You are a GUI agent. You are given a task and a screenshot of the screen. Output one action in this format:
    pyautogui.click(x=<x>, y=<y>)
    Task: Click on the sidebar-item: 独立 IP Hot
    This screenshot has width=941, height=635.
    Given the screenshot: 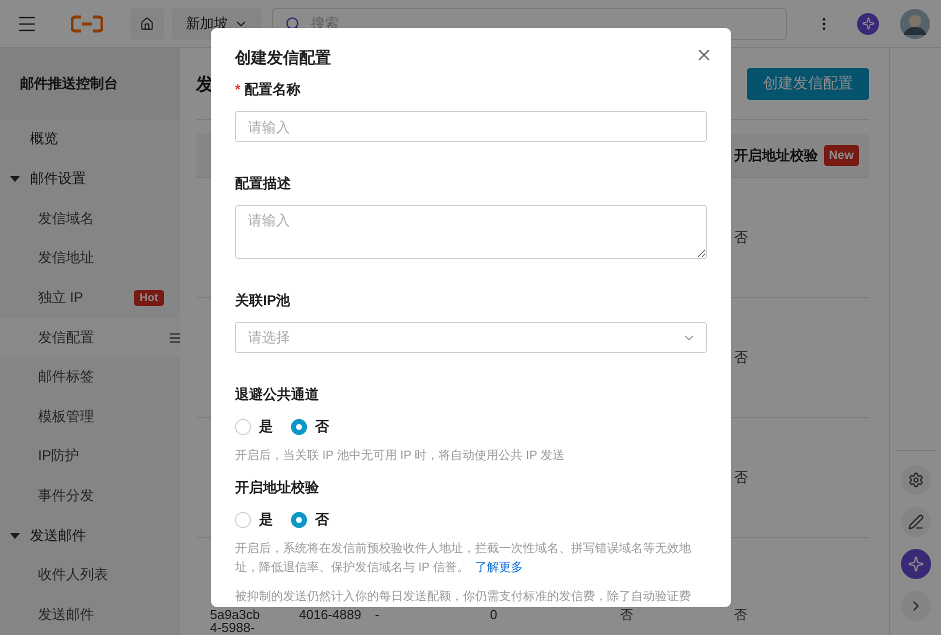 What is the action you would take?
    pyautogui.click(x=90, y=298)
    